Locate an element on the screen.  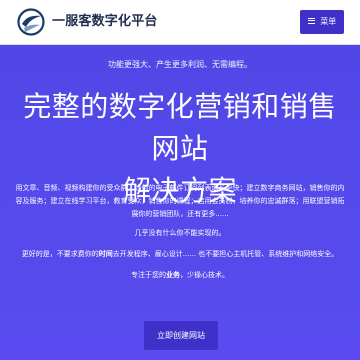
create-website-button: 立即创建网站 is located at coordinates (181, 335).